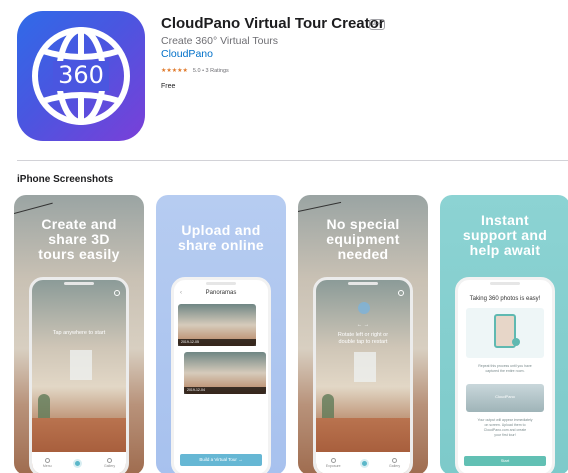 The width and height of the screenshot is (568, 473). What do you see at coordinates (221, 460) in the screenshot?
I see `build-virtual-tour-button: Build a Virtual Tour →` at bounding box center [221, 460].